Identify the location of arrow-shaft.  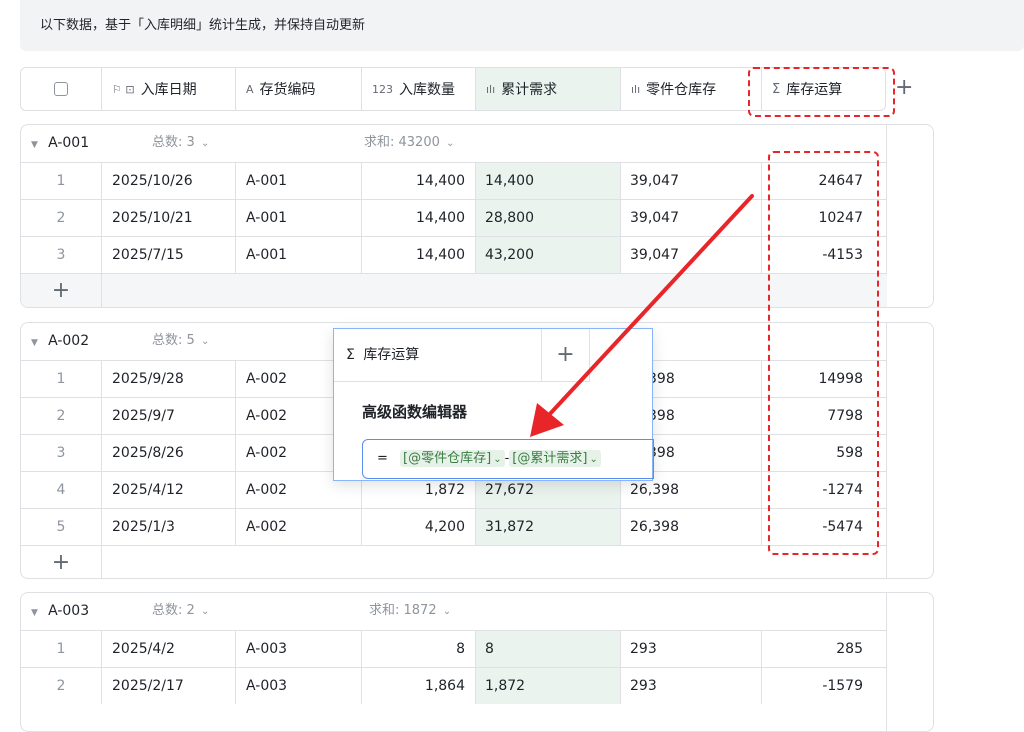
(650, 306).